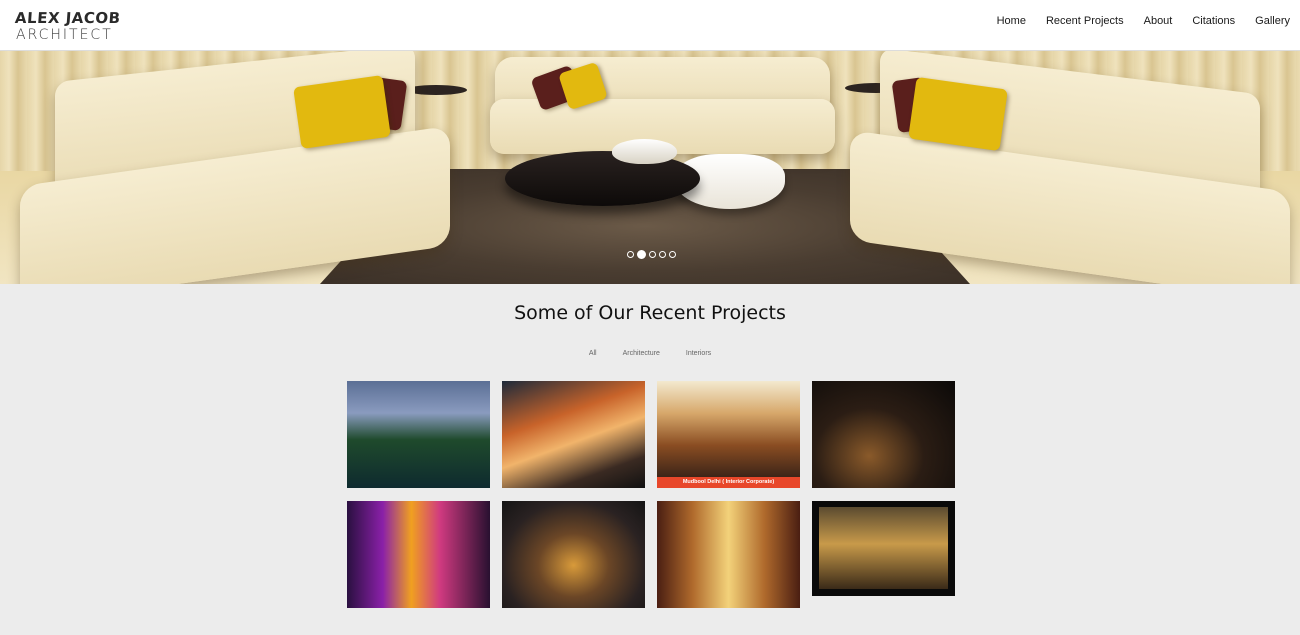 This screenshot has width=1300, height=635. Describe the element at coordinates (1085, 21) in the screenshot. I see `nav-recent-projects: Recent Projects` at that location.